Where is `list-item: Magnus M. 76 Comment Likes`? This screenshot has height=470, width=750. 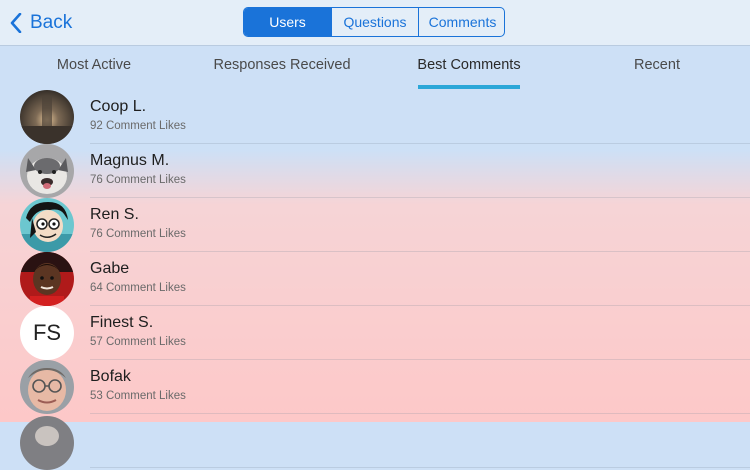 list-item: Magnus M. 76 Comment Likes is located at coordinates (375, 171).